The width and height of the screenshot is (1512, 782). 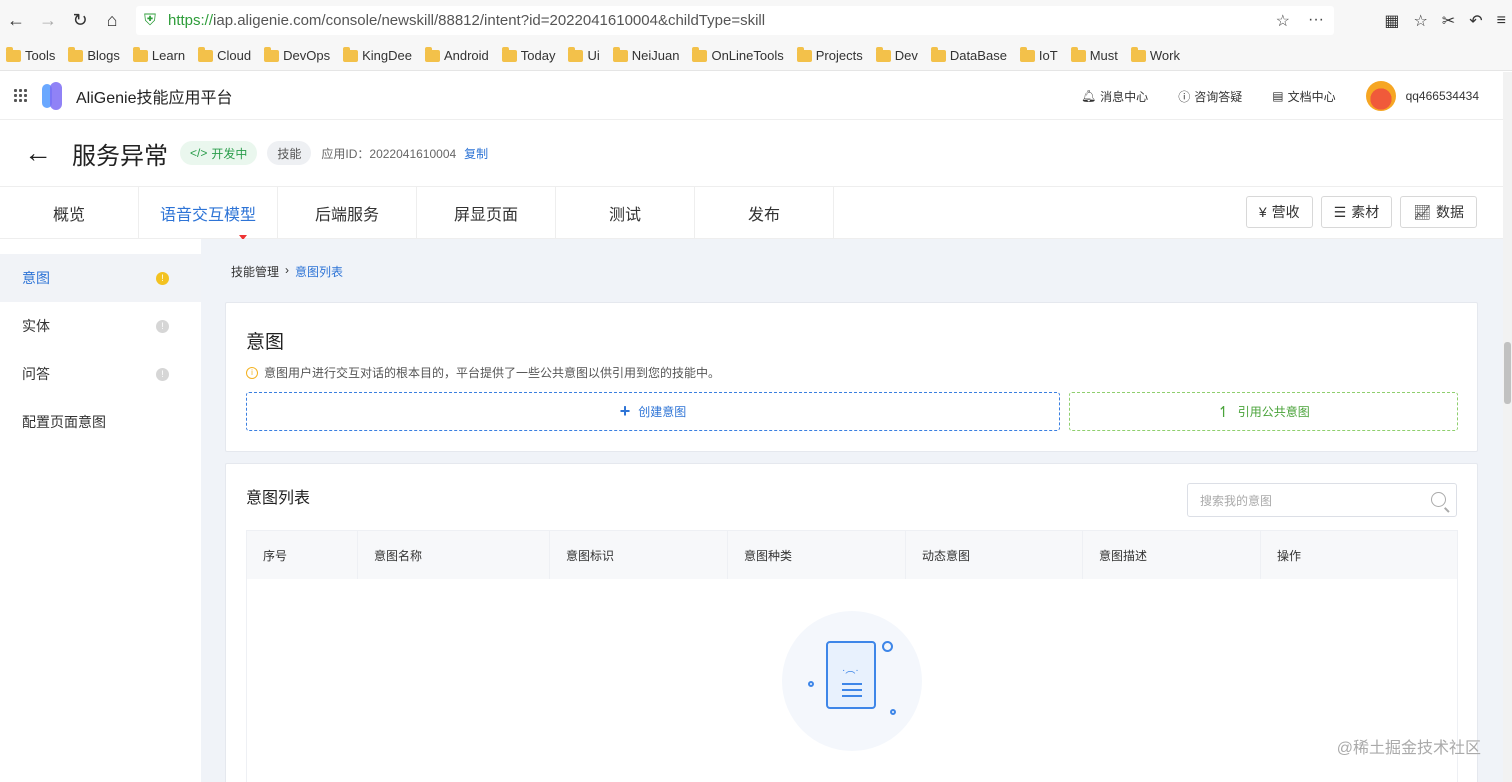 What do you see at coordinates (1289, 555) in the screenshot?
I see `column-header: 操作` at bounding box center [1289, 555].